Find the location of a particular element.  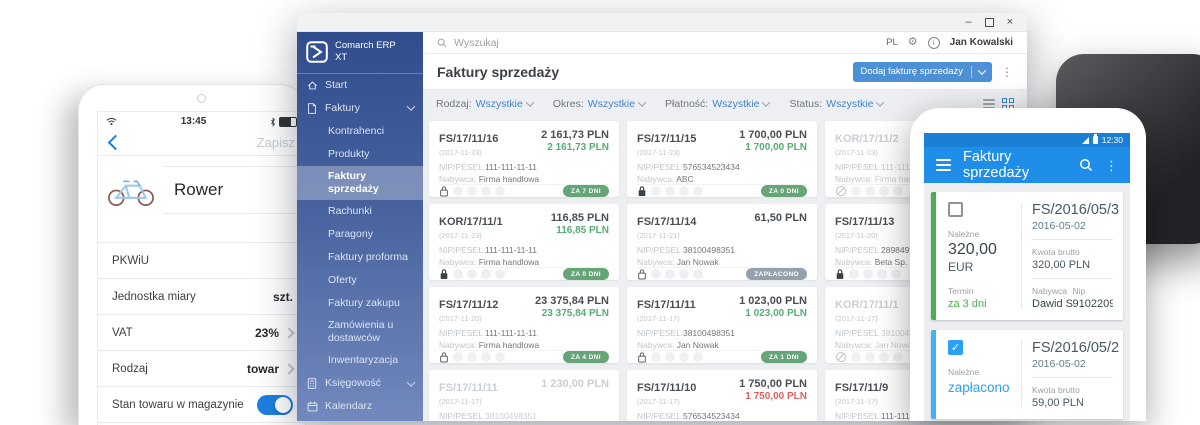

field-row-jednostka-miary: Jednostka miary szt. is located at coordinates (201, 297).